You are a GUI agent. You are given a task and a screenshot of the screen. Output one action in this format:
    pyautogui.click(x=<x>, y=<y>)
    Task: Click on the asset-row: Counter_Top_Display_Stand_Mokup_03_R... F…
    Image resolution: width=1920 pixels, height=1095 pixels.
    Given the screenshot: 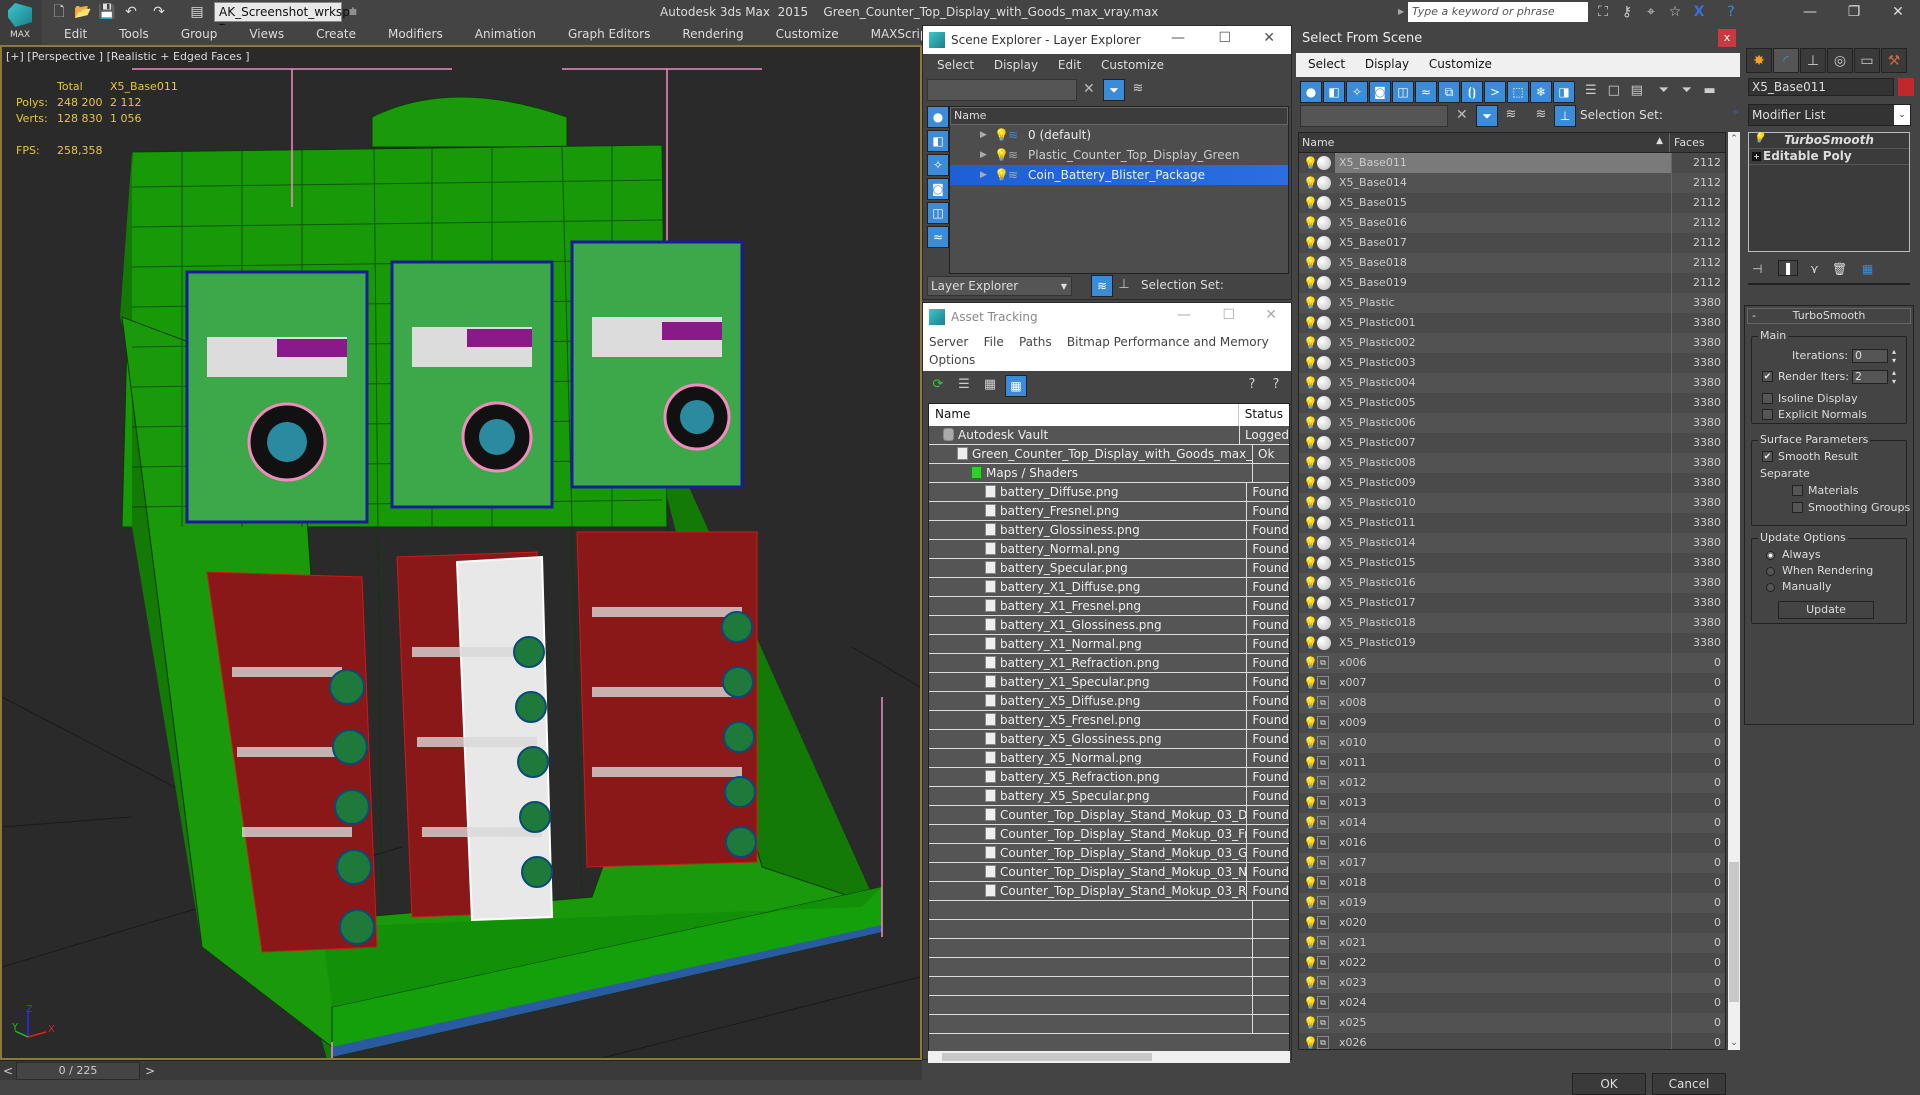 What is the action you would take?
    pyautogui.click(x=1109, y=891)
    